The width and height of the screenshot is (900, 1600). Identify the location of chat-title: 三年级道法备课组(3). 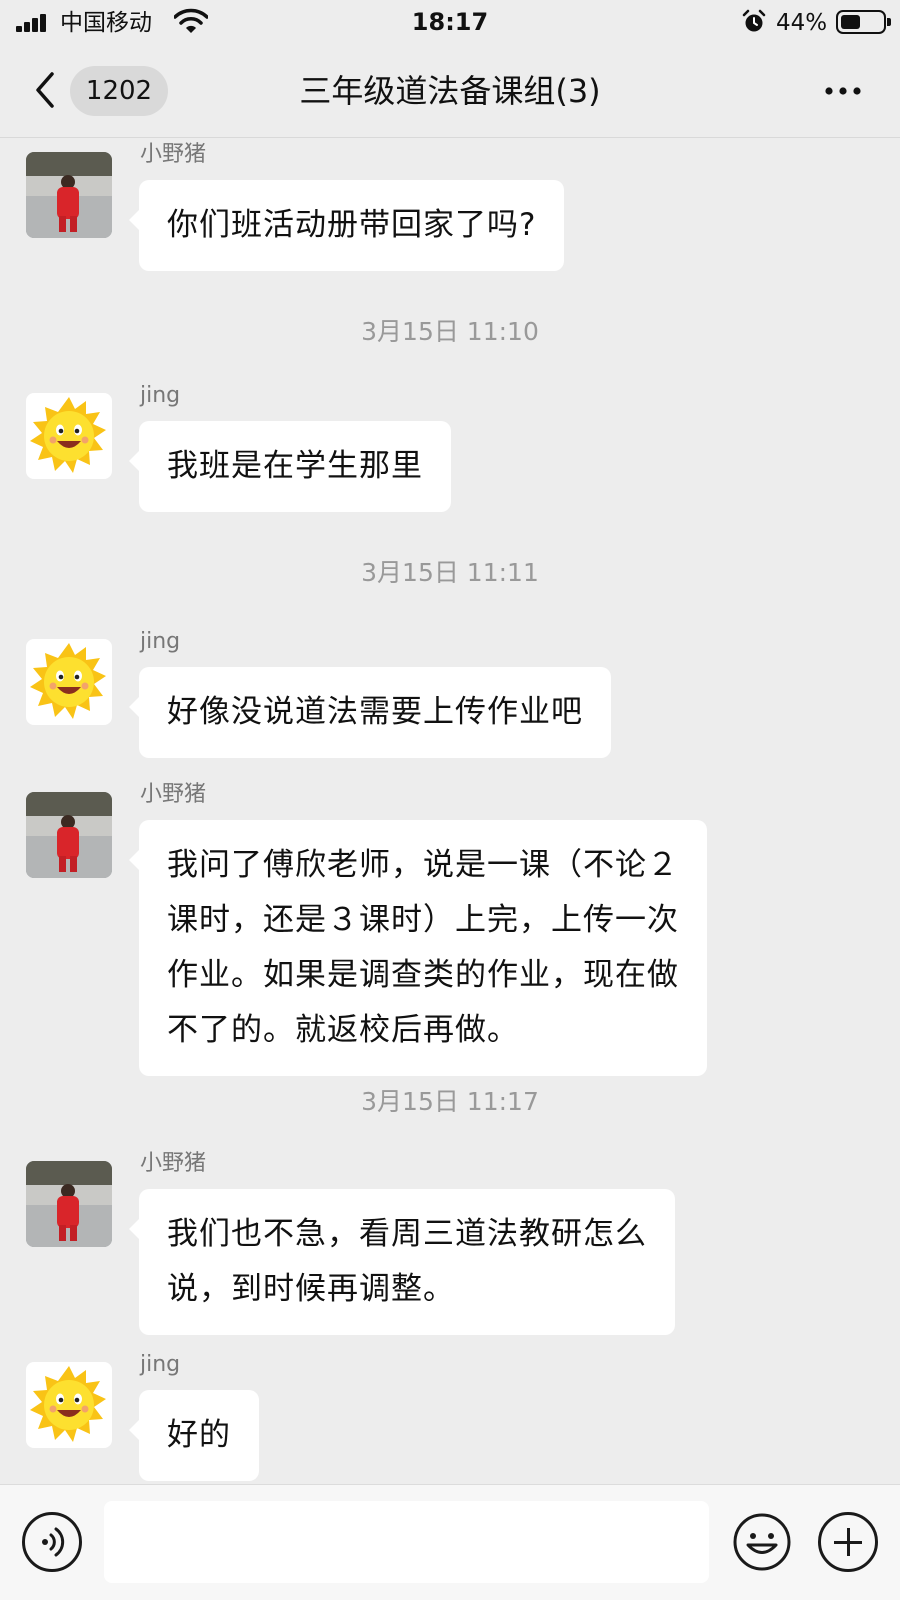
(450, 91).